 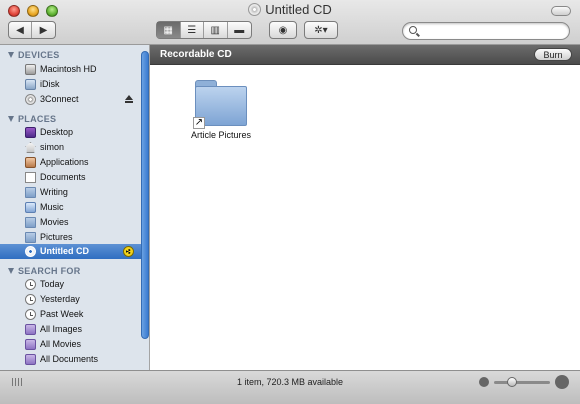 I want to click on sidebar-item-yesterday: Yesterday, so click(x=70, y=299).